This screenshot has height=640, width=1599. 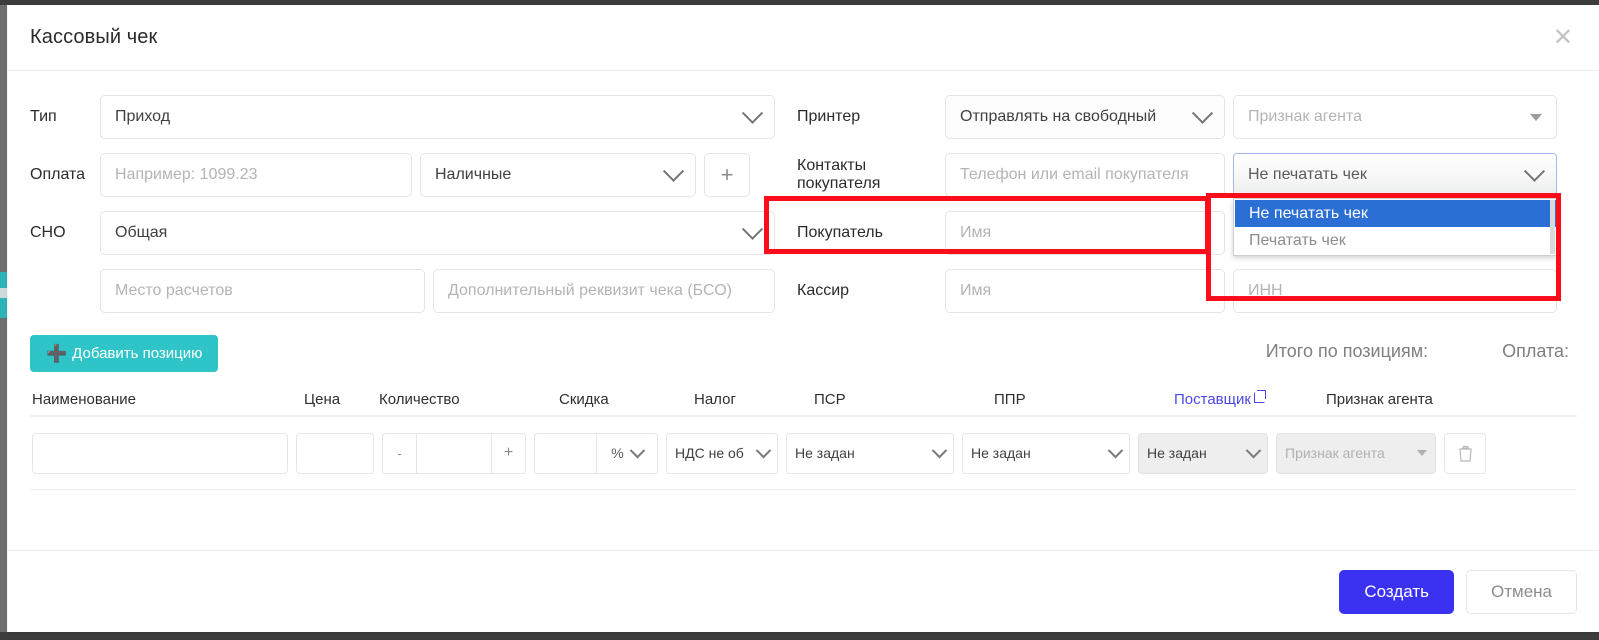 What do you see at coordinates (839, 174) in the screenshot?
I see `contacts-label: Контакты покупателя` at bounding box center [839, 174].